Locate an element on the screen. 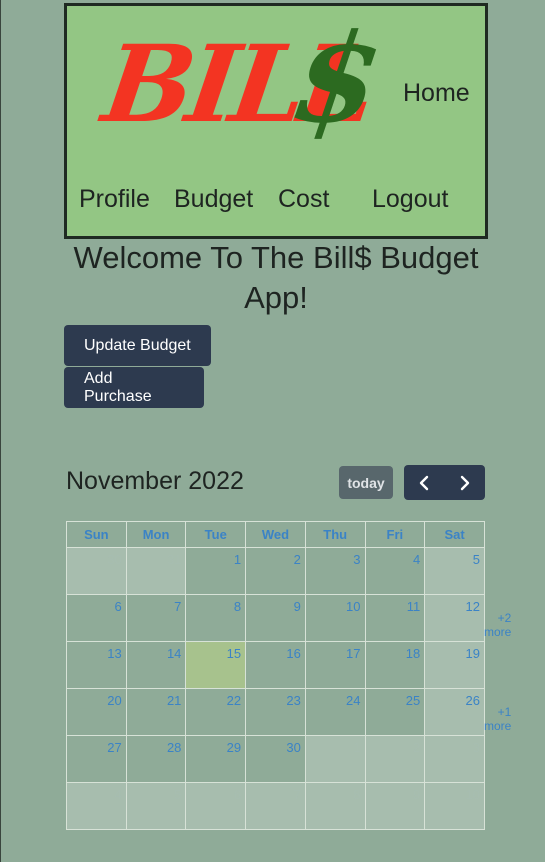 The width and height of the screenshot is (545, 862). update-budget-button: Update Budget is located at coordinates (137, 345).